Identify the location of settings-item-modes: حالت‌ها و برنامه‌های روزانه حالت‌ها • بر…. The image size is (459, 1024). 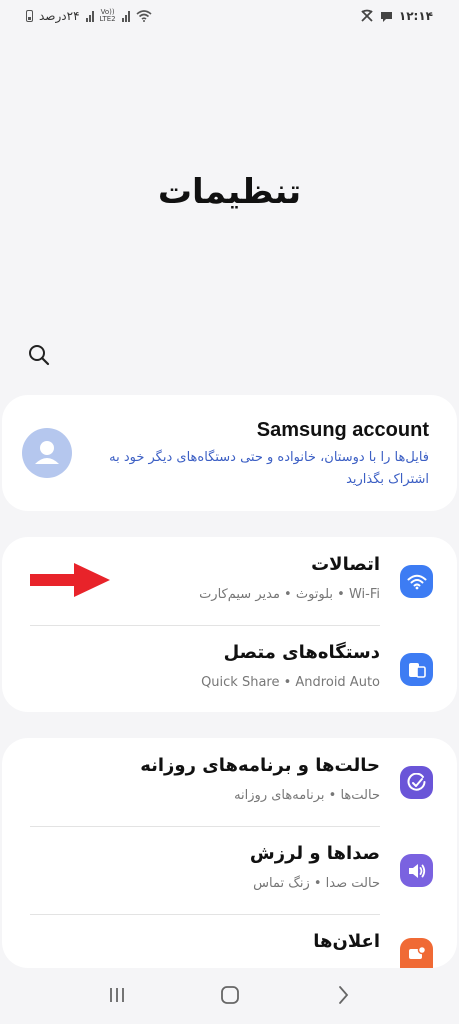
(229, 782).